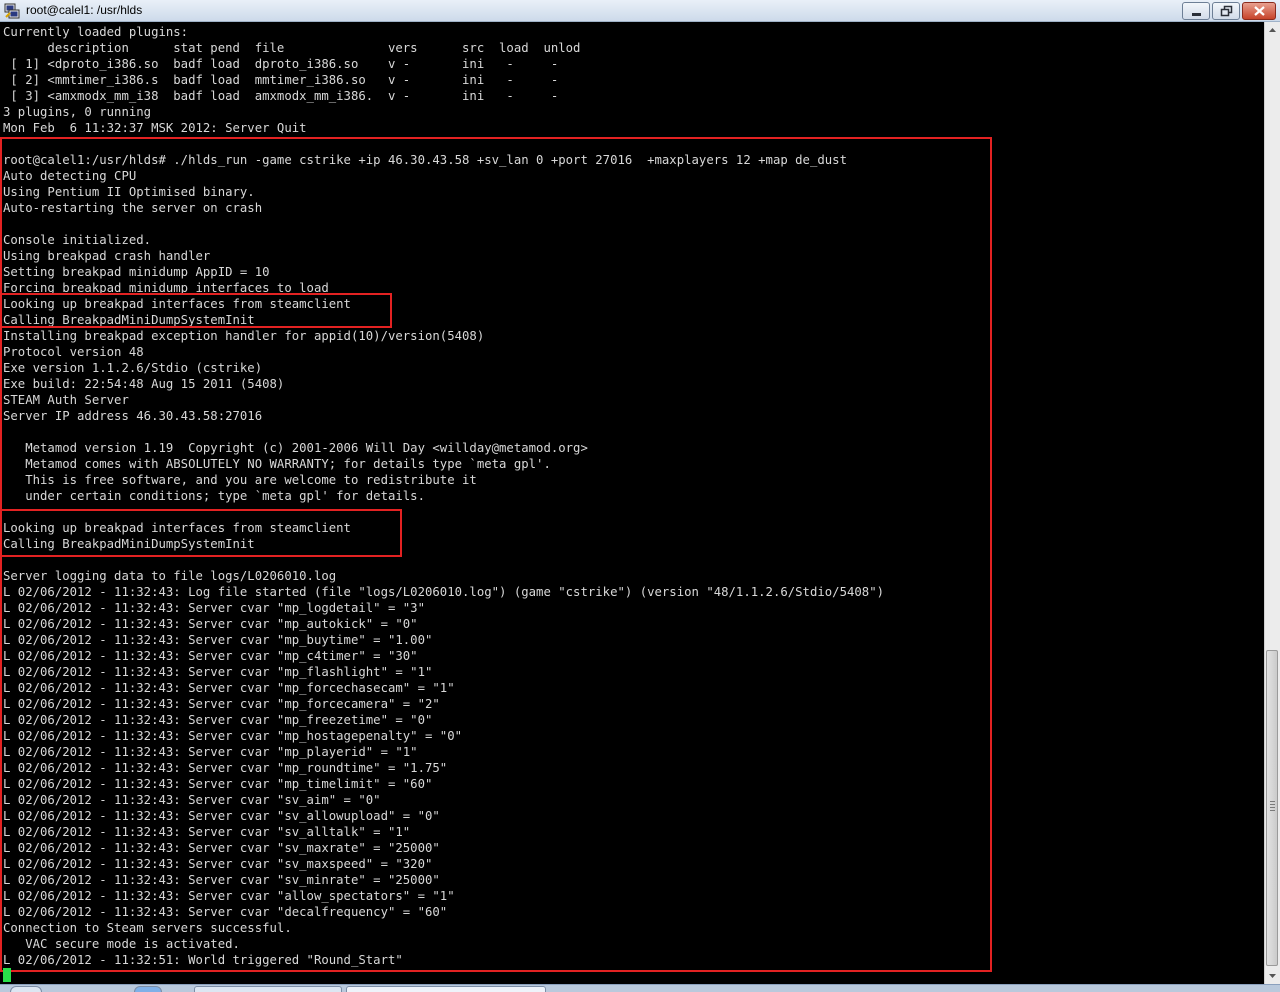 Image resolution: width=1280 pixels, height=992 pixels. I want to click on highlight-box-breakpad-first, so click(196, 310).